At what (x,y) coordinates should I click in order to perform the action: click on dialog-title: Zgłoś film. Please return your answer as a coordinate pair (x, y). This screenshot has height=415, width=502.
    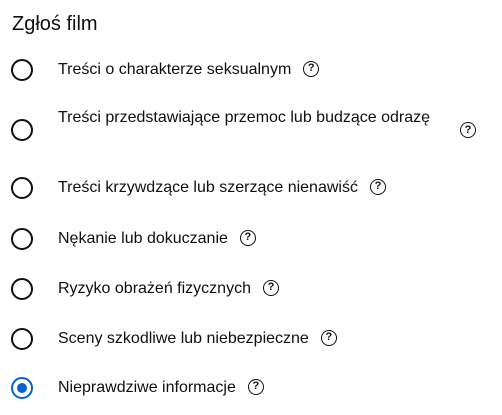
    Looking at the image, I should click on (55, 24).